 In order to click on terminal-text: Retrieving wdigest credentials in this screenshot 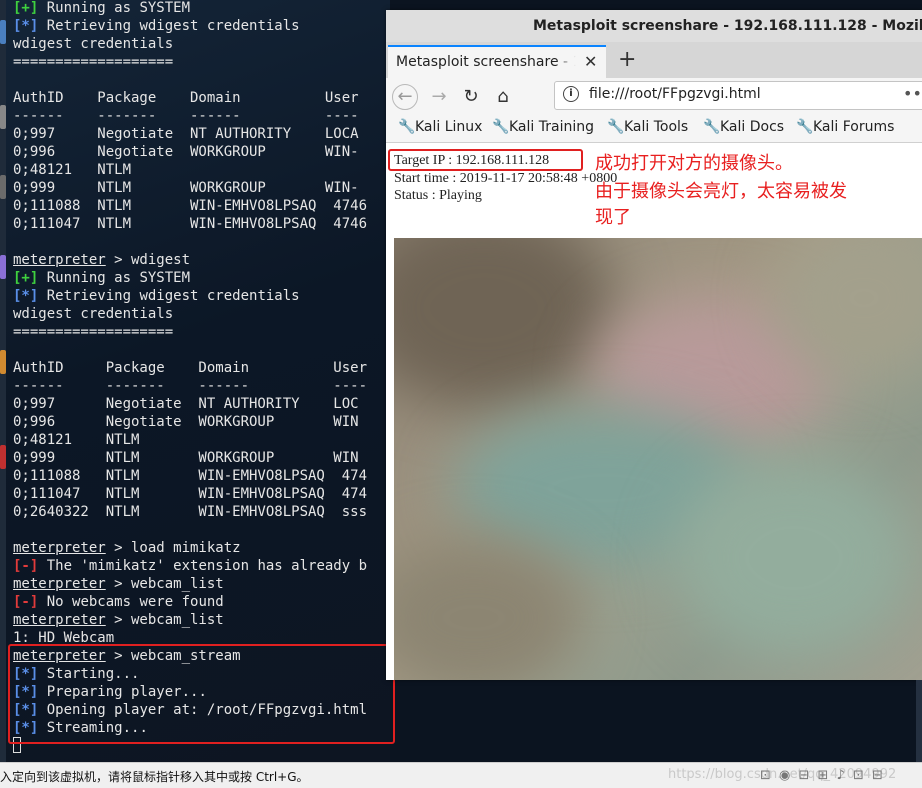, I will do `click(169, 26)`.